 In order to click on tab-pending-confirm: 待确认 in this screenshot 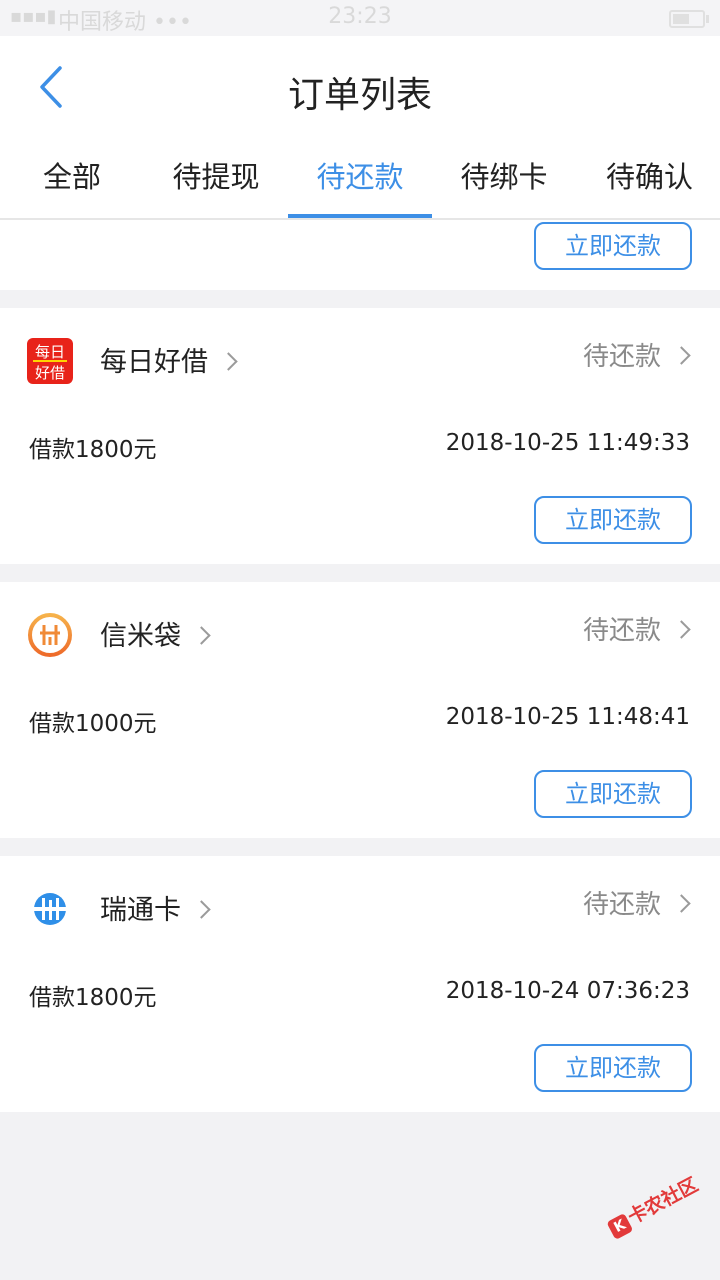, I will do `click(648, 179)`.